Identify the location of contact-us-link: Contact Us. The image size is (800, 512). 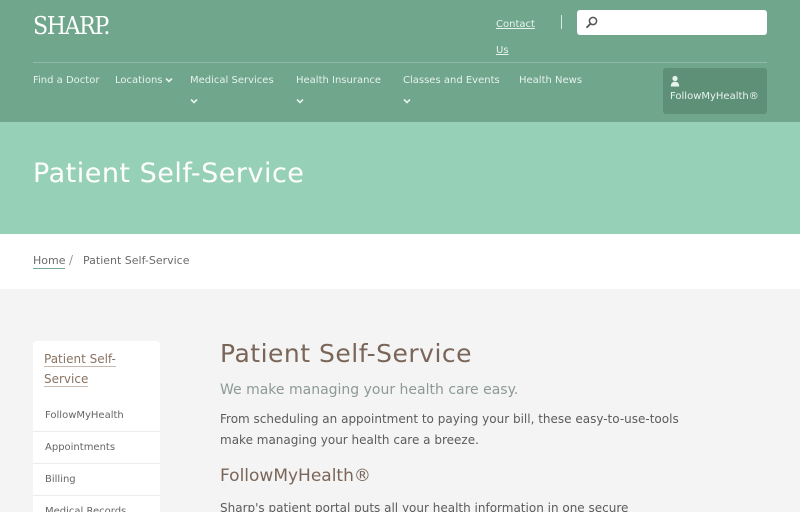
(521, 38).